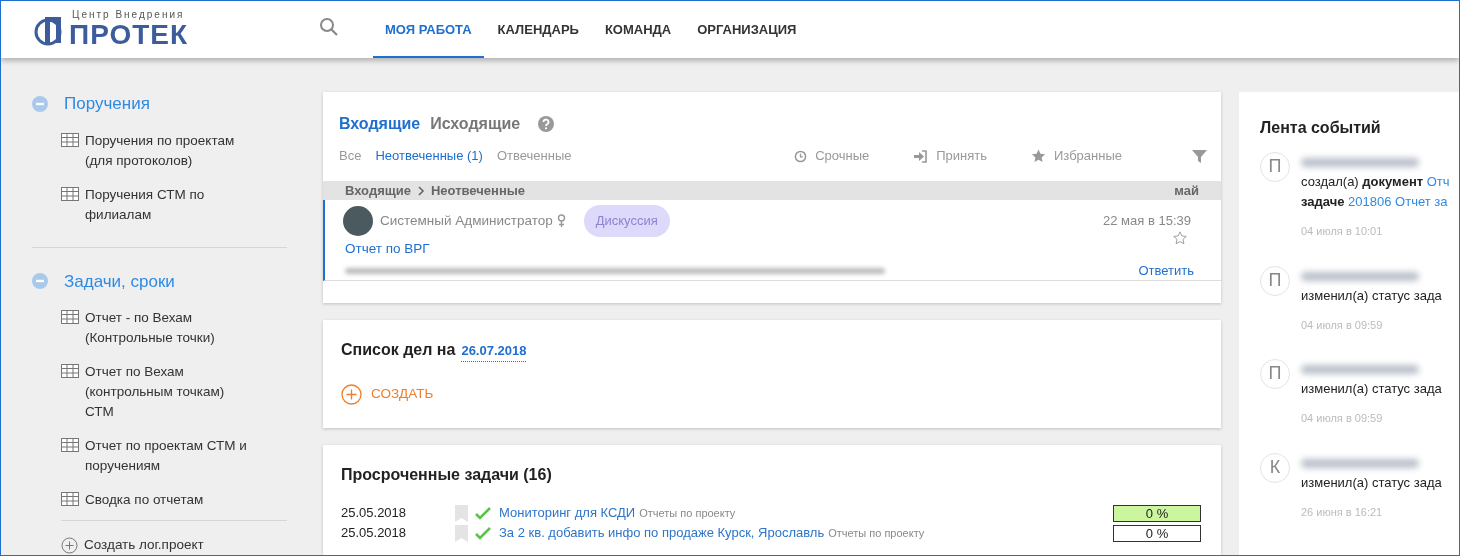  What do you see at coordinates (466, 220) in the screenshot?
I see `author-name: Системный Администратор` at bounding box center [466, 220].